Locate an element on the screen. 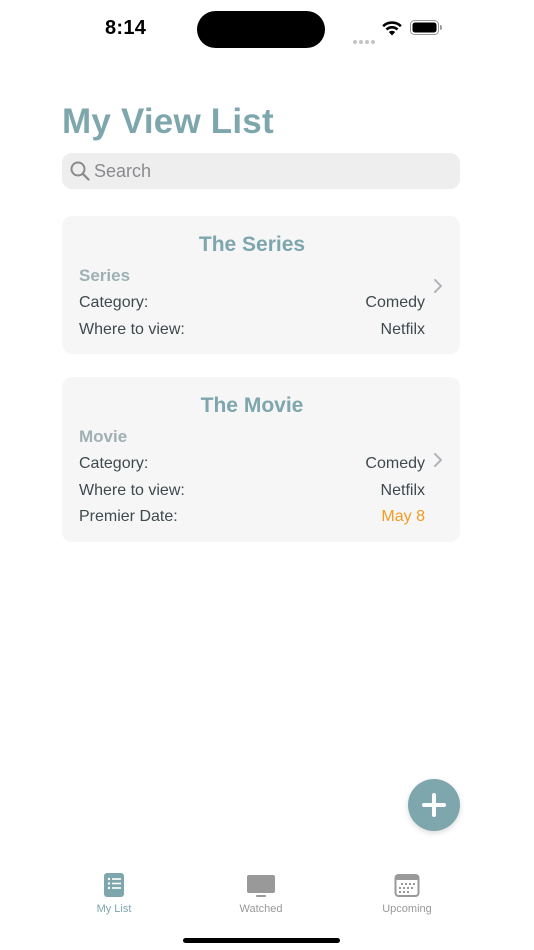 This screenshot has height=950, width=534. tab-label: My List is located at coordinates (114, 909).